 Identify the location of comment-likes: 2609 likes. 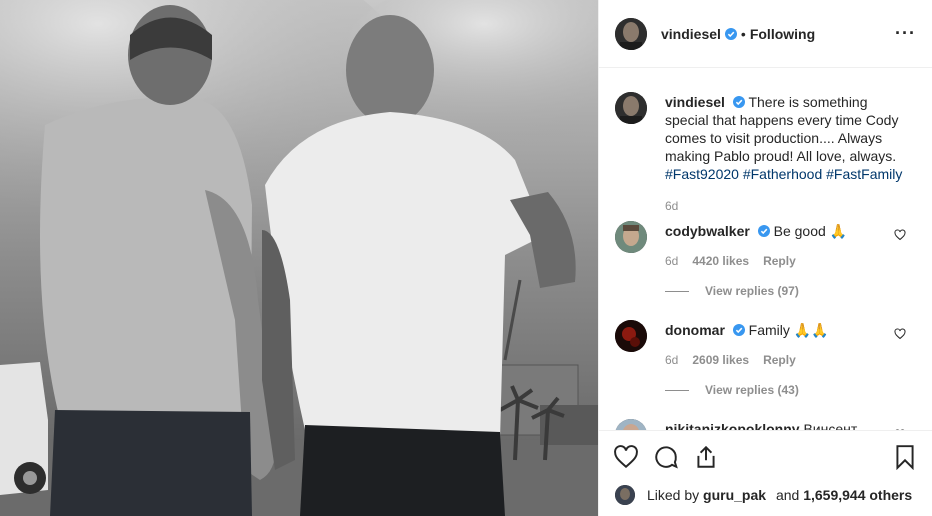
(720, 360).